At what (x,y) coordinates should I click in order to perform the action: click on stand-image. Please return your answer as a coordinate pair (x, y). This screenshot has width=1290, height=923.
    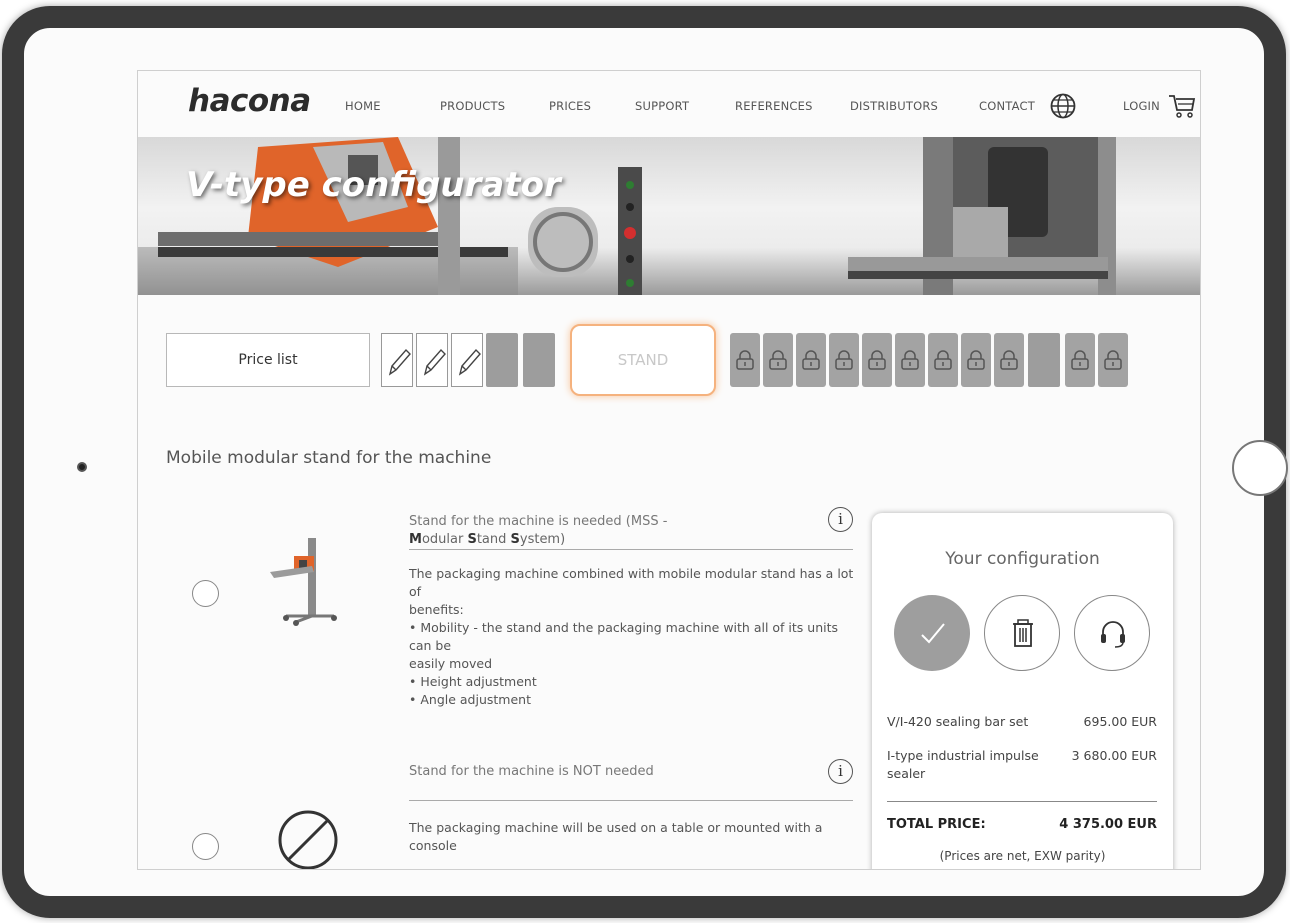
    Looking at the image, I should click on (303, 582).